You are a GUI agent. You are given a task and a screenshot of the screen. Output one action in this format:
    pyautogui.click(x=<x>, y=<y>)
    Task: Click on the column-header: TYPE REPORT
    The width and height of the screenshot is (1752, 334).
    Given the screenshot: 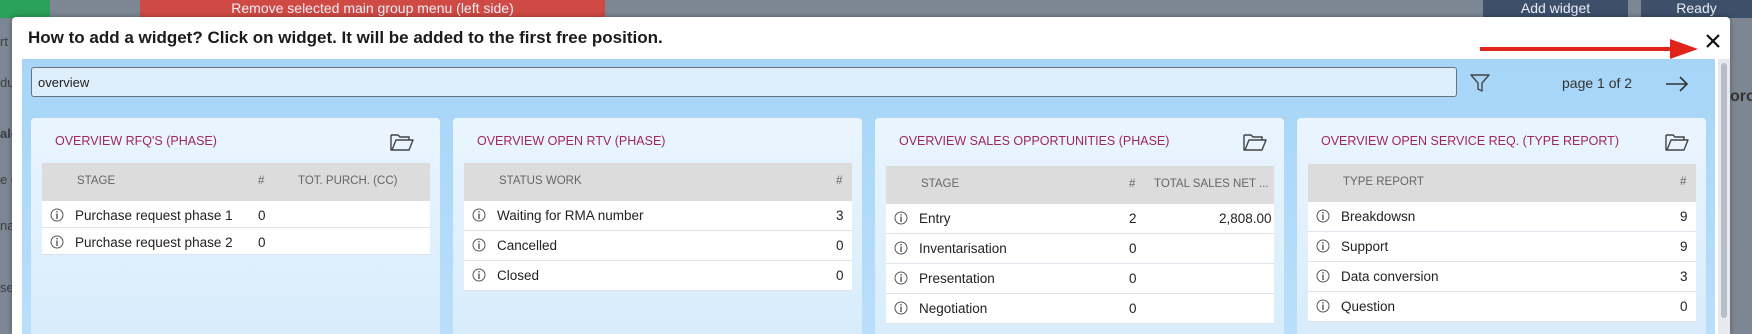 What is the action you would take?
    pyautogui.click(x=1383, y=182)
    